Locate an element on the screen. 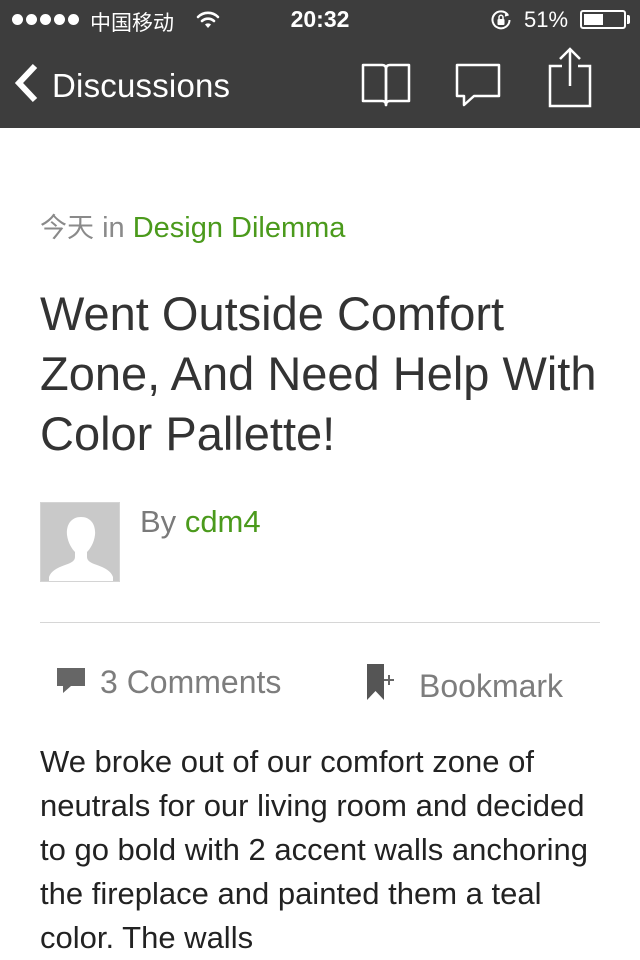  top-bar: 中国移动 20:32 51% Discussions is located at coordinates (320, 64).